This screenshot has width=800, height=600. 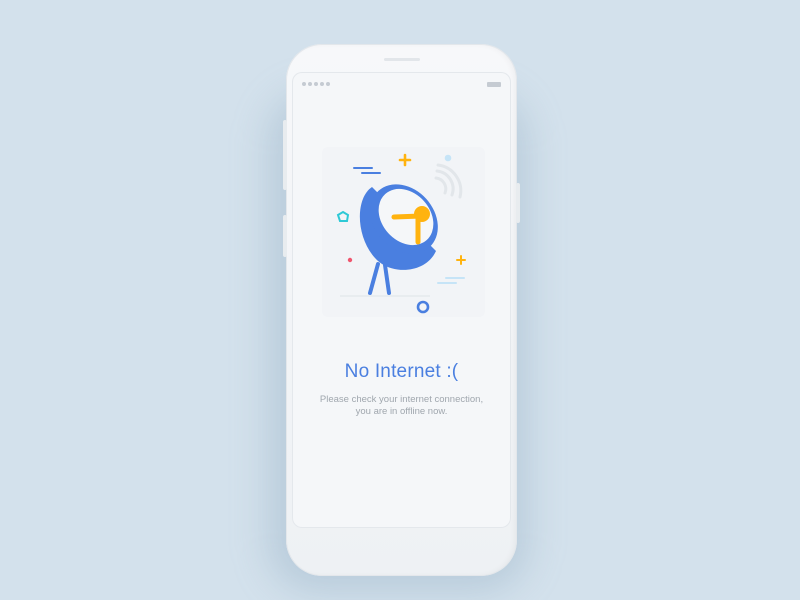 I want to click on message-line: Please check your internet connection,, so click(x=401, y=399).